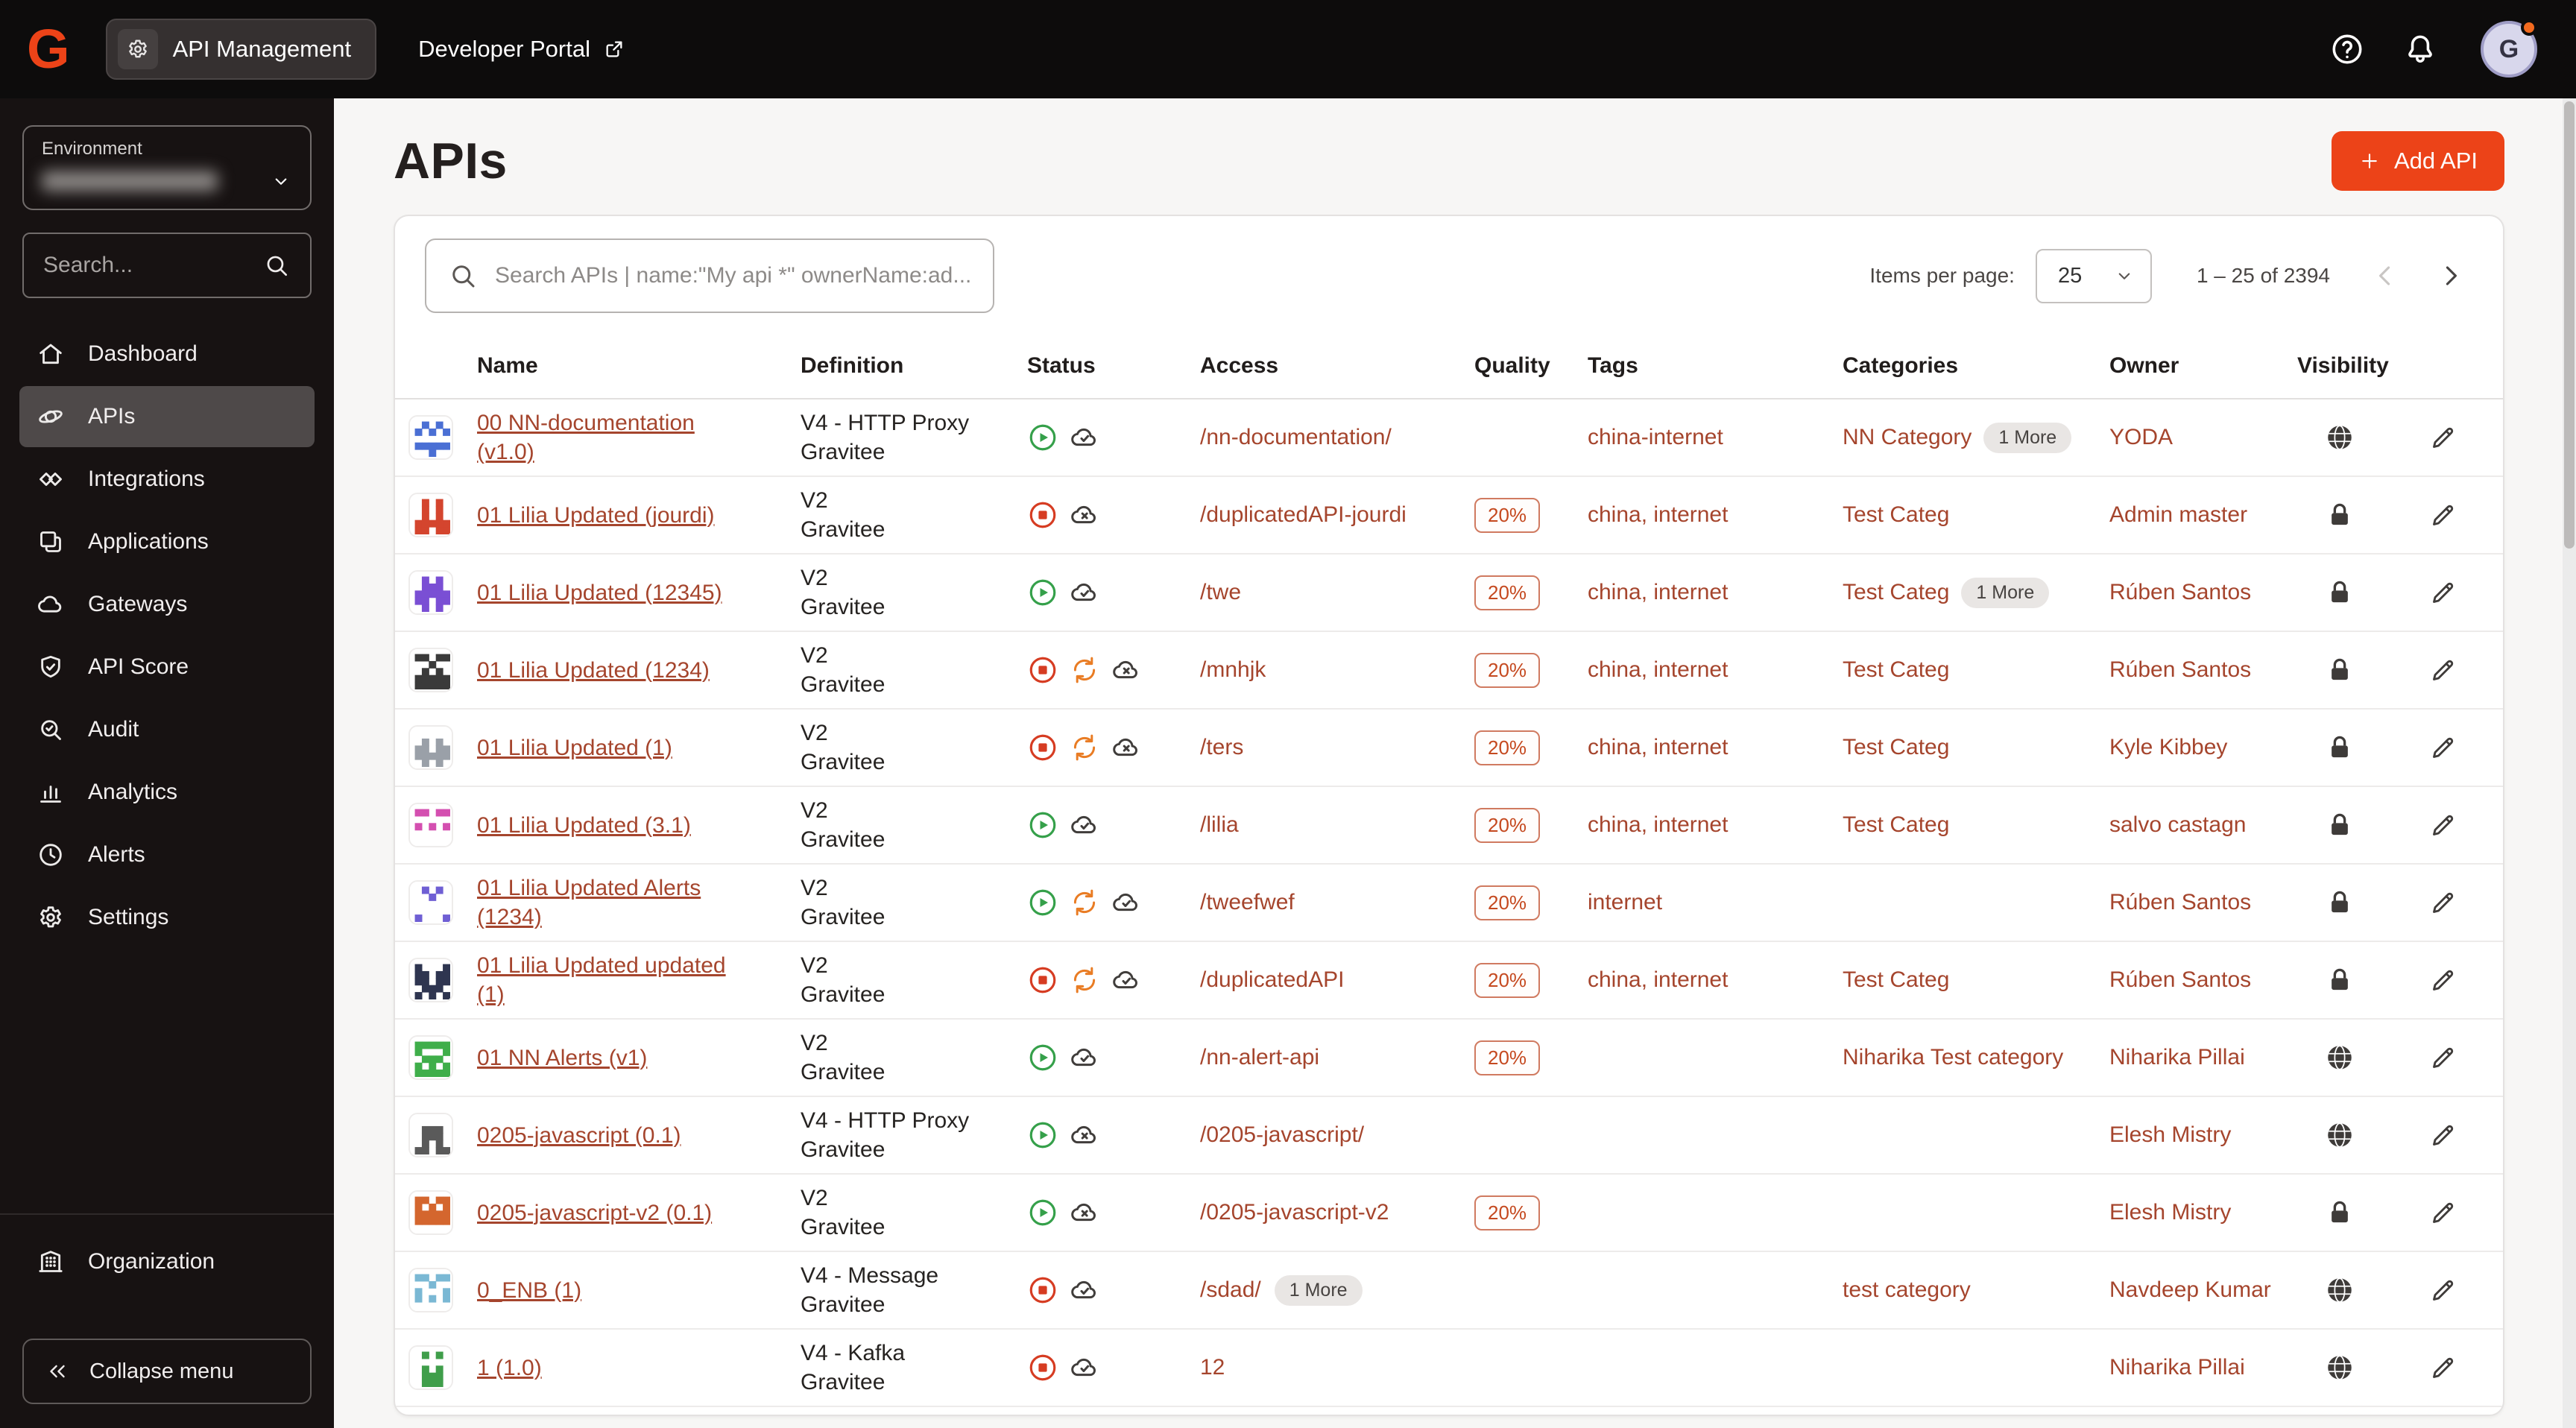 Image resolution: width=2576 pixels, height=1428 pixels. Describe the element at coordinates (167, 1261) in the screenshot. I see `sidebar-item-organization: Organization` at that location.